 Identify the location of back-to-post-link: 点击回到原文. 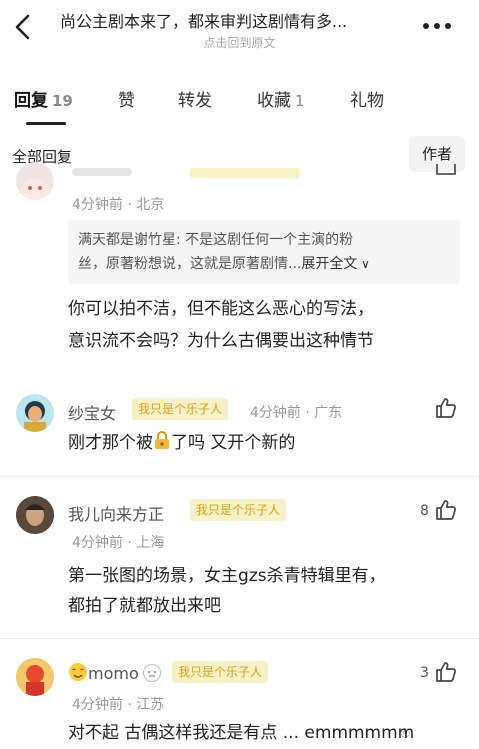
(239, 42).